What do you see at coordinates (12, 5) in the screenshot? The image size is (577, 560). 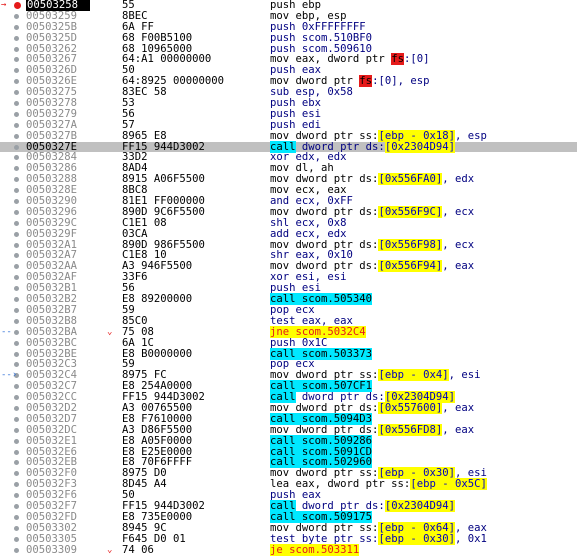 I see `breakpoint-gutter: →` at bounding box center [12, 5].